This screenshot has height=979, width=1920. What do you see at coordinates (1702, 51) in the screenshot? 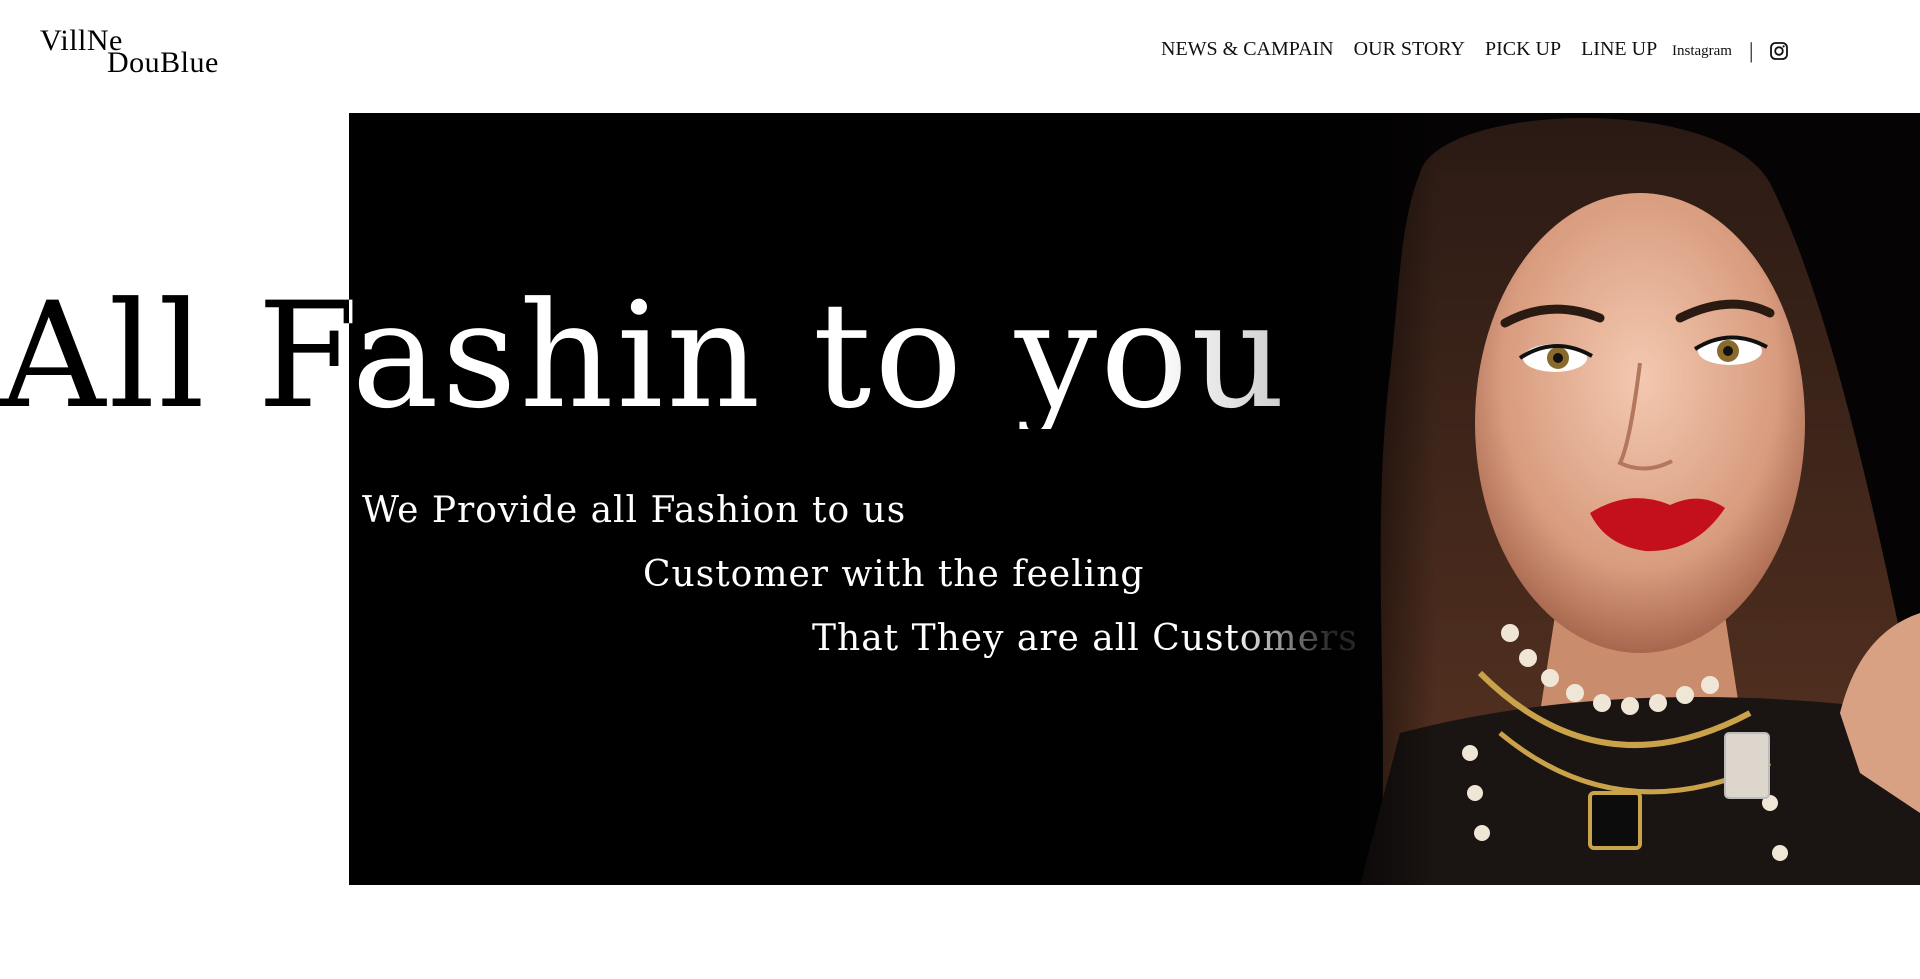
I see `instagram-link: Instagram` at bounding box center [1702, 51].